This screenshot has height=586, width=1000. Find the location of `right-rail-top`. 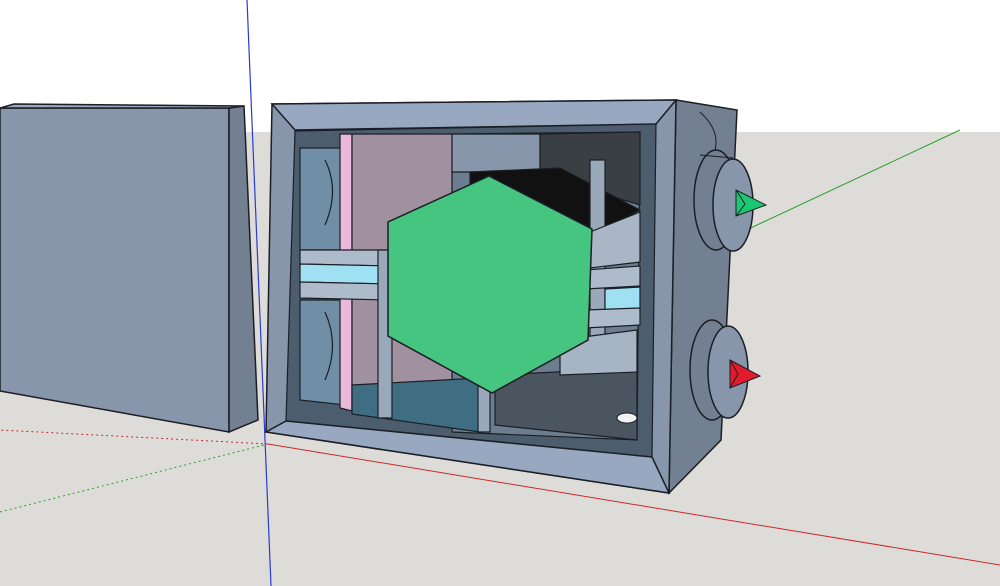

right-rail-top is located at coordinates (612, 277).